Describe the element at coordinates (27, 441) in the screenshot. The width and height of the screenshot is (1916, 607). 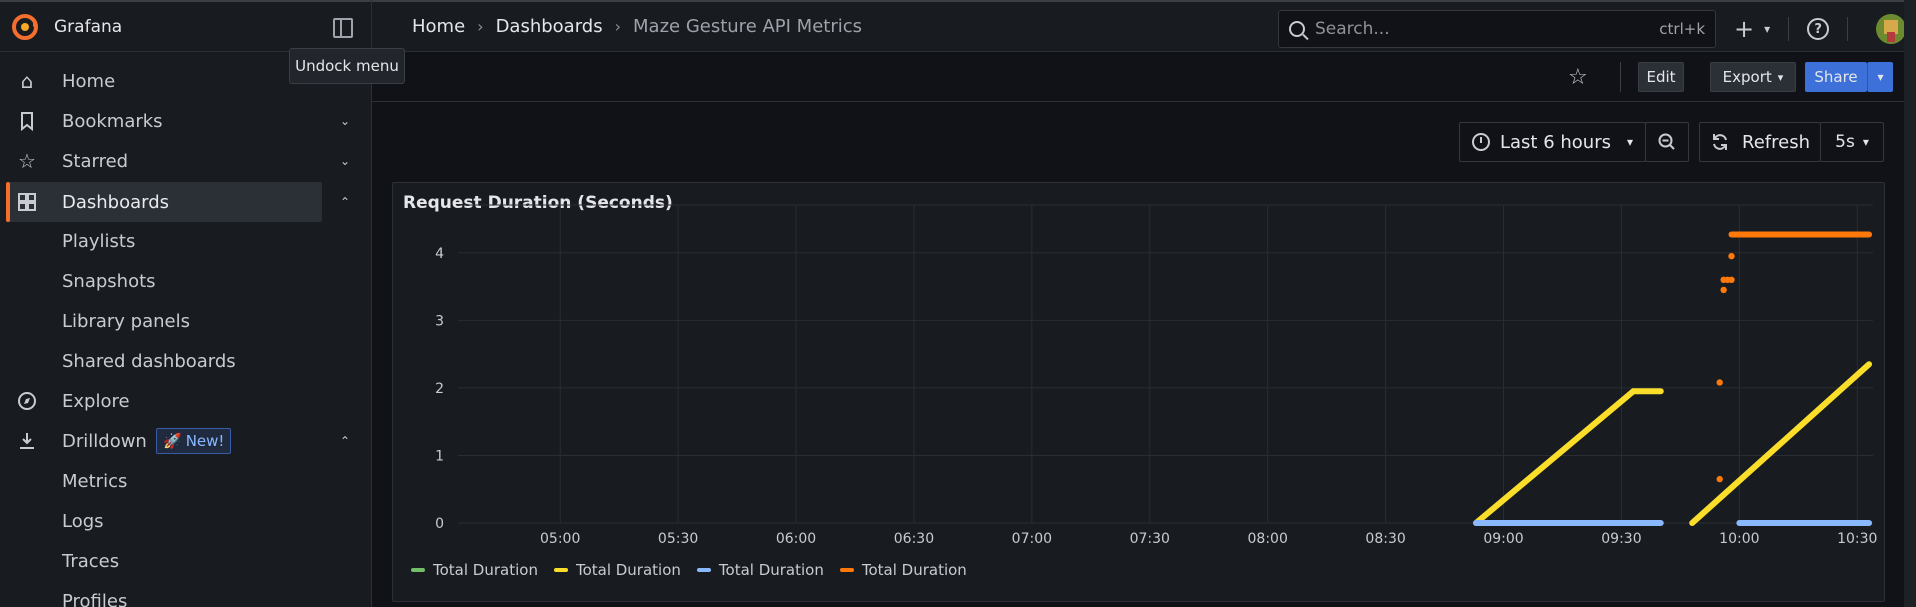
I see `drilldown-icon` at that location.